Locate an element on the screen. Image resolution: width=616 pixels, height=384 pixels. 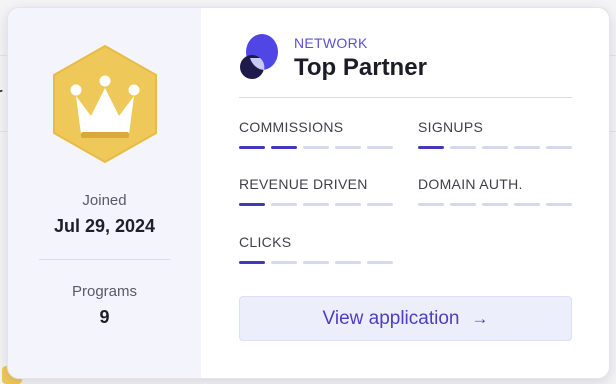
metric-domain-authority: DOMAIN AUTH. is located at coordinates (496, 194).